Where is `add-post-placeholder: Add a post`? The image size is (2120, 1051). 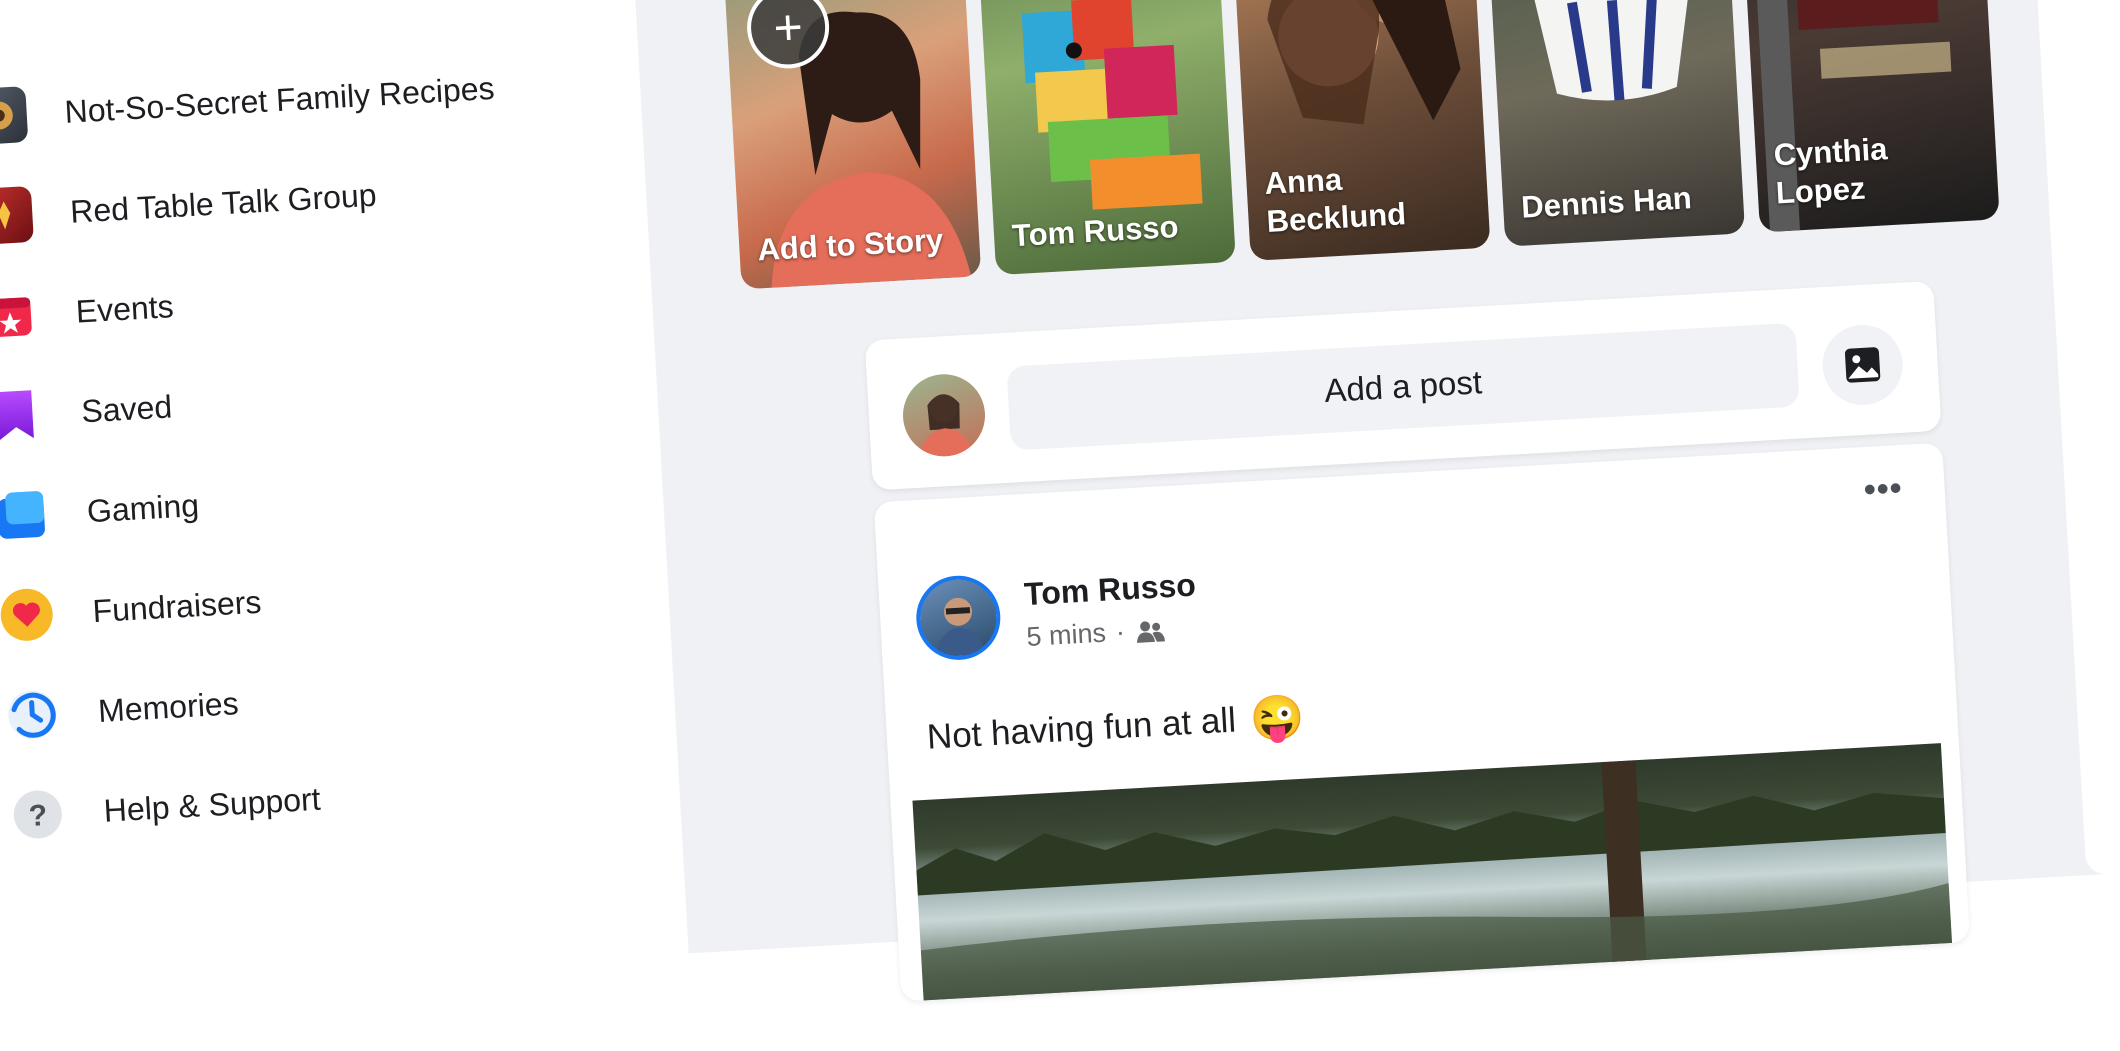
add-post-placeholder: Add a post is located at coordinates (1403, 386).